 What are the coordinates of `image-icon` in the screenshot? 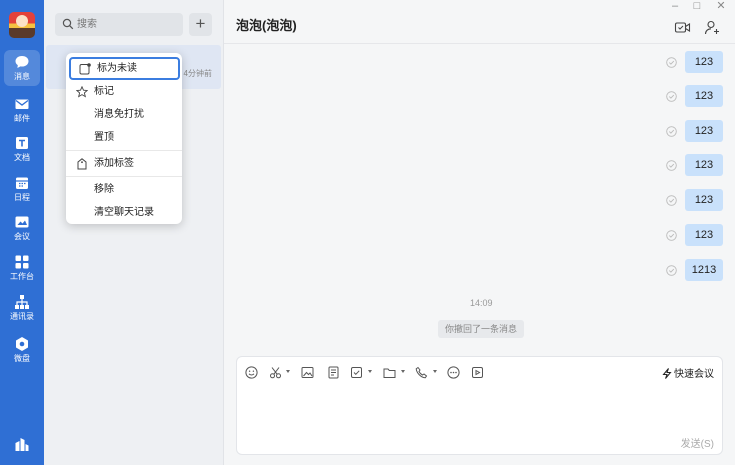 It's located at (307, 372).